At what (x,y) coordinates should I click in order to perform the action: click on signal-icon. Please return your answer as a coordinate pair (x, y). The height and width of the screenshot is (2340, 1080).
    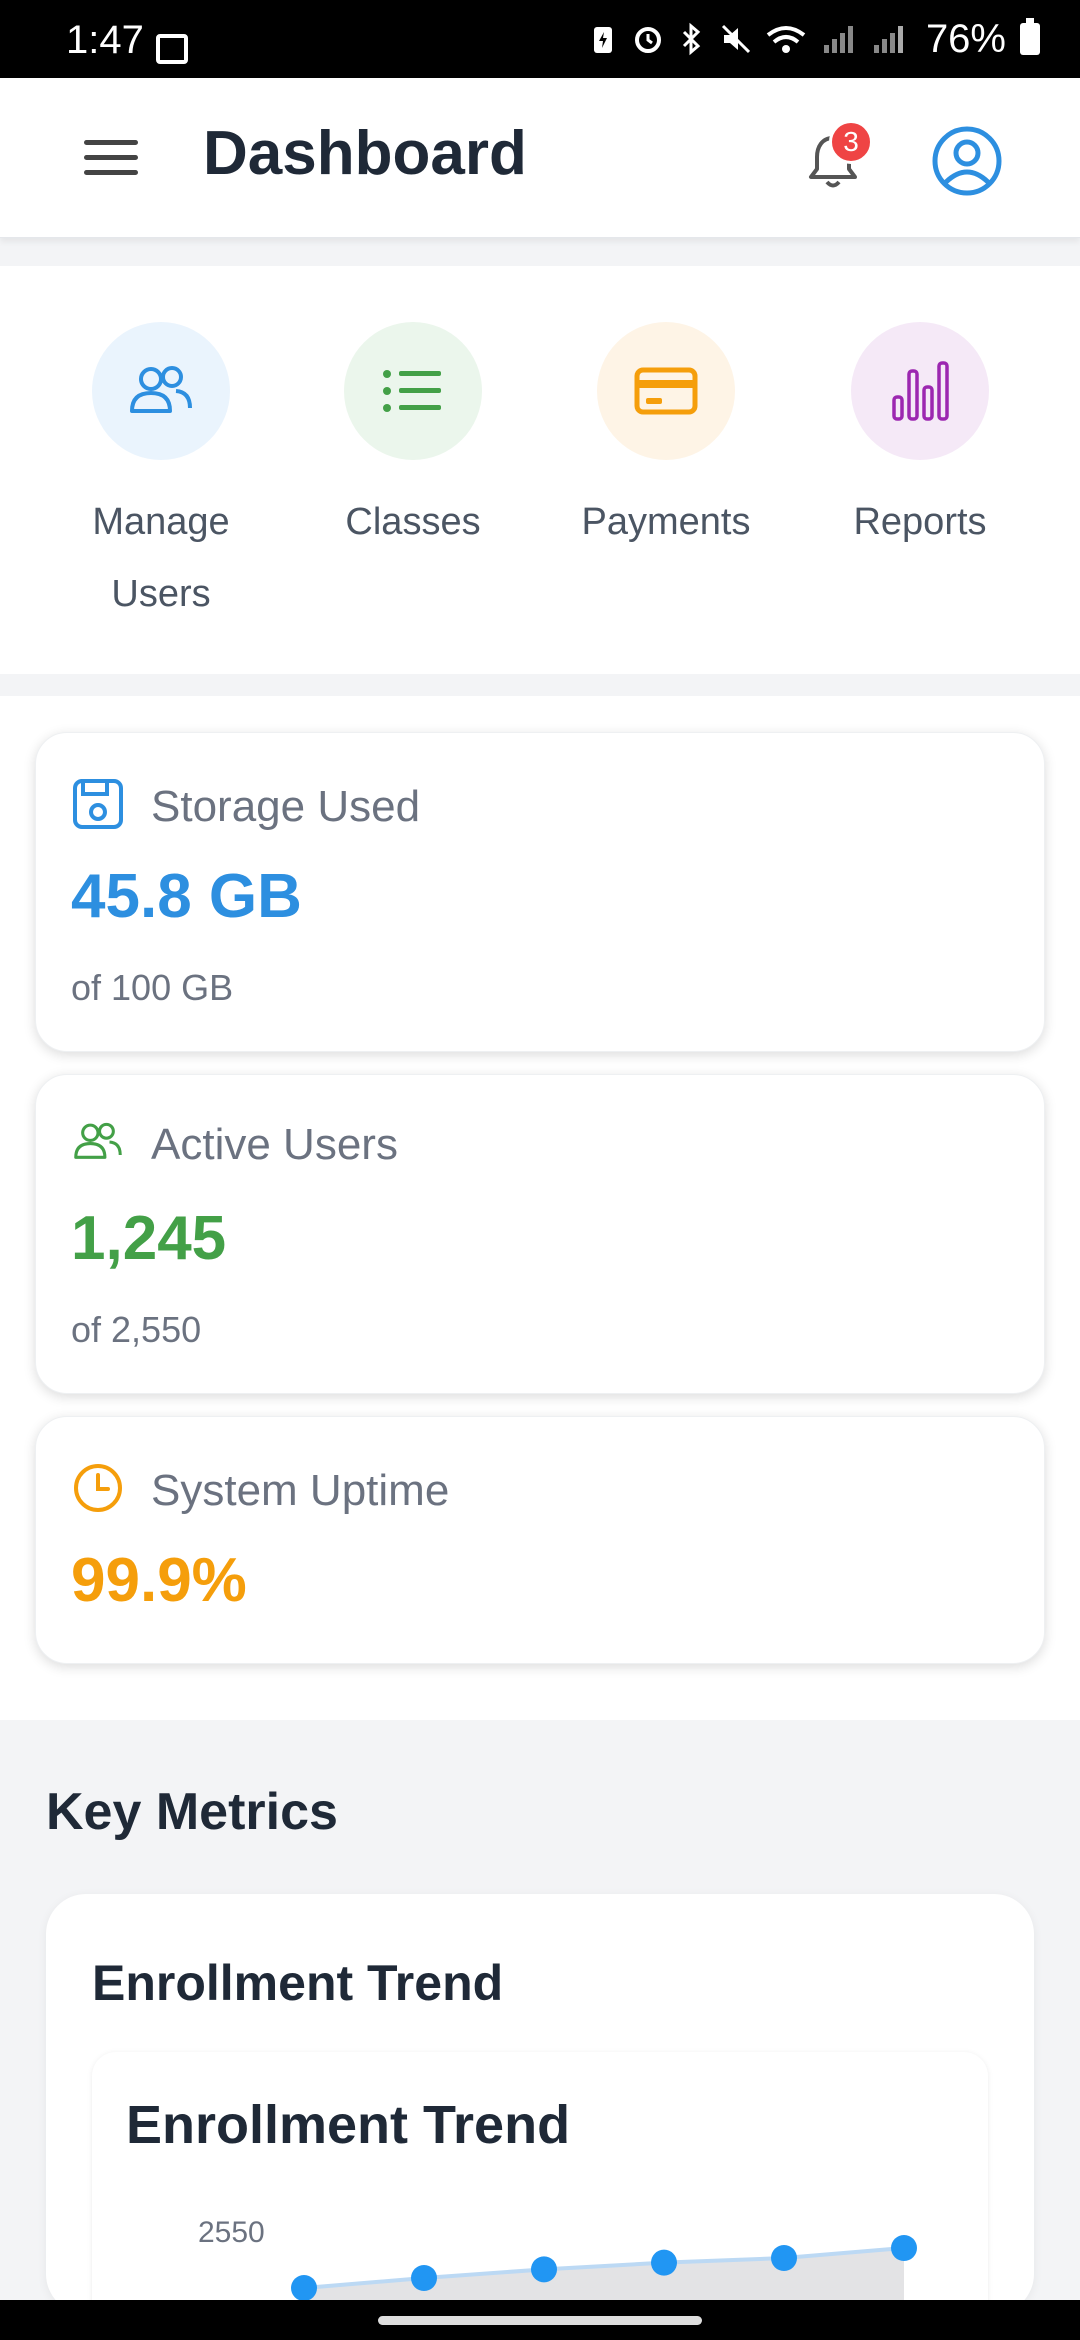
    Looking at the image, I should click on (840, 39).